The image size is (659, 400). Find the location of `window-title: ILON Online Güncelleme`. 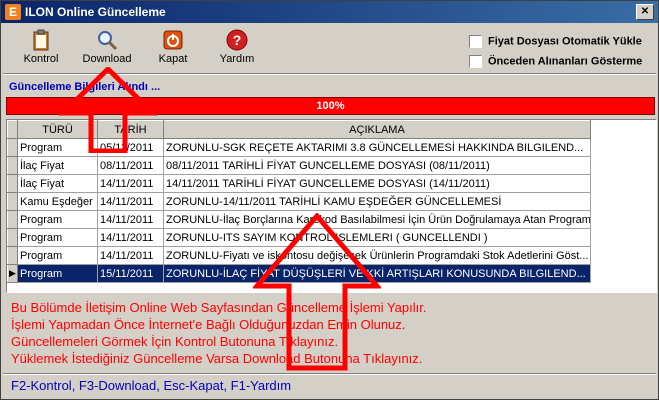

window-title: ILON Online Güncelleme is located at coordinates (95, 12).